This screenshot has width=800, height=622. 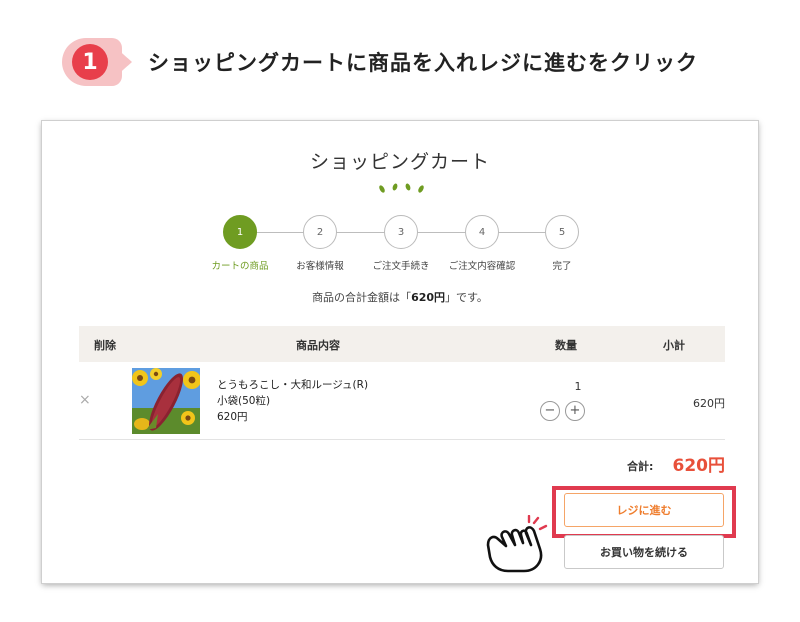 I want to click on cart-title: ショッピングカート, so click(x=399, y=162).